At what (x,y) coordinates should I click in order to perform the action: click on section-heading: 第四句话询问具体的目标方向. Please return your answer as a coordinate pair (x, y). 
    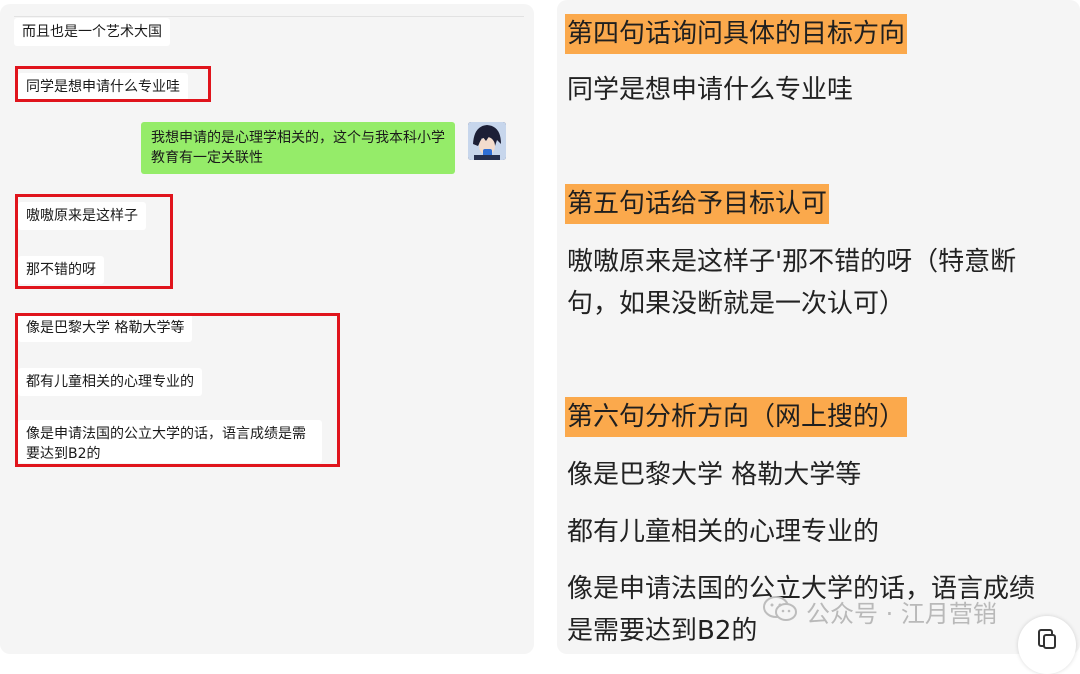
    Looking at the image, I should click on (736, 34).